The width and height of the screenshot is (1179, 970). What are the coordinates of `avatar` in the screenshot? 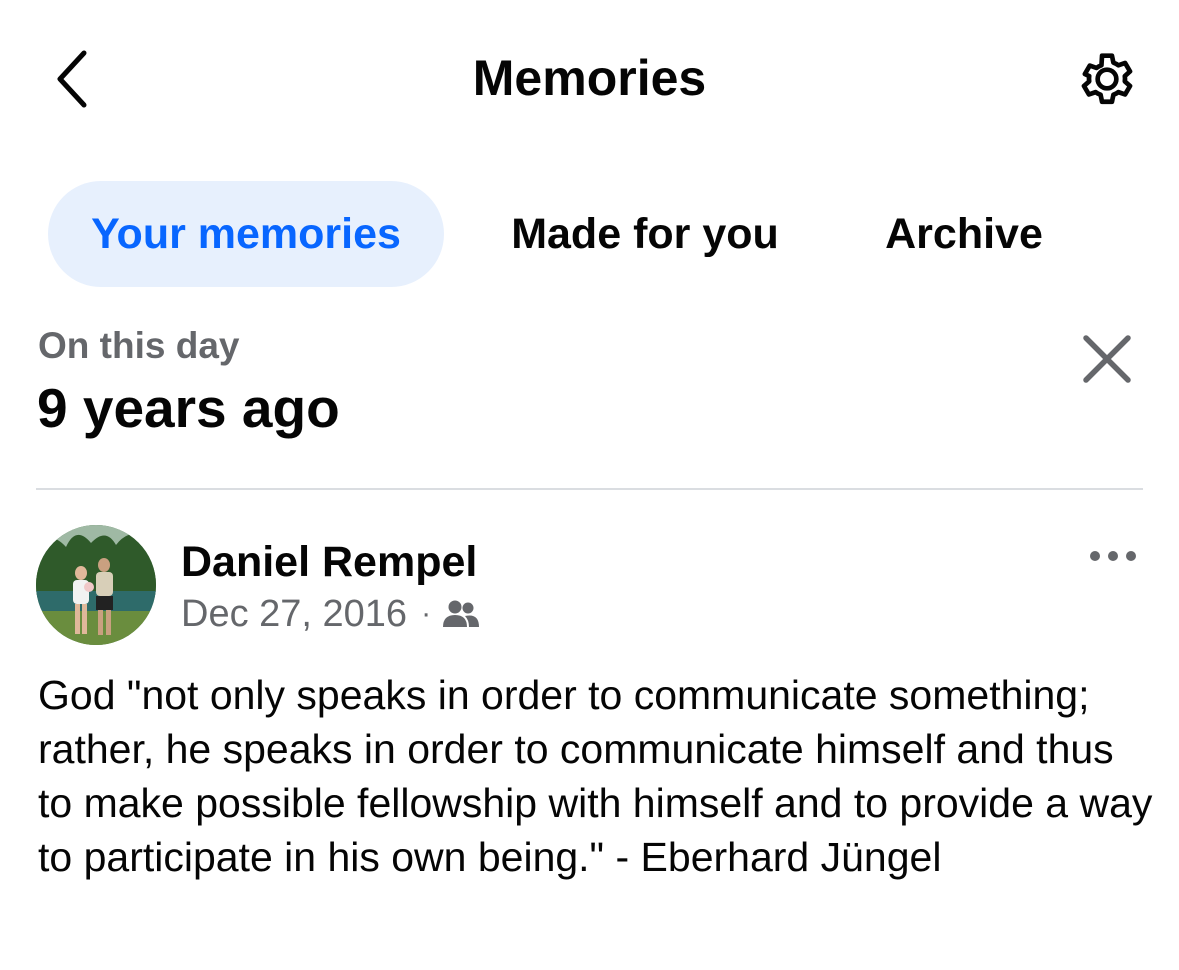 It's located at (96, 585).